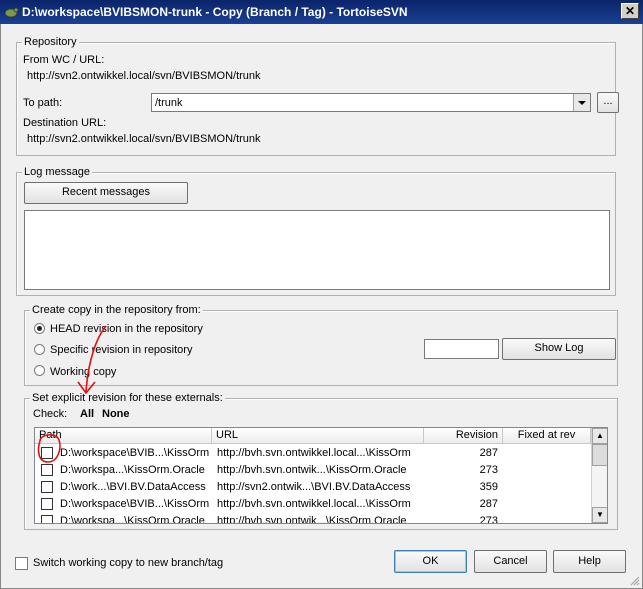 This screenshot has height=589, width=643. What do you see at coordinates (106, 193) in the screenshot?
I see `recent-messages-button: Recent messages` at bounding box center [106, 193].